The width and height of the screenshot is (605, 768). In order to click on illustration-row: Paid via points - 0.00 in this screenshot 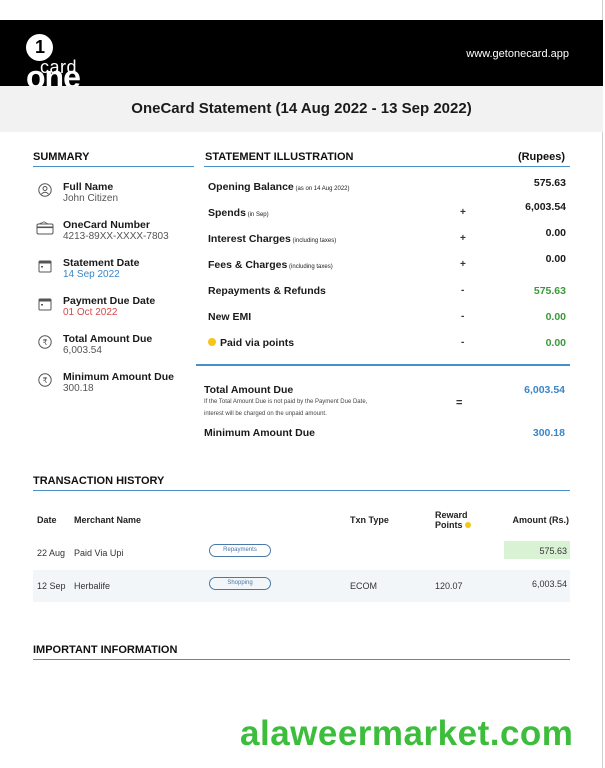, I will do `click(387, 344)`.